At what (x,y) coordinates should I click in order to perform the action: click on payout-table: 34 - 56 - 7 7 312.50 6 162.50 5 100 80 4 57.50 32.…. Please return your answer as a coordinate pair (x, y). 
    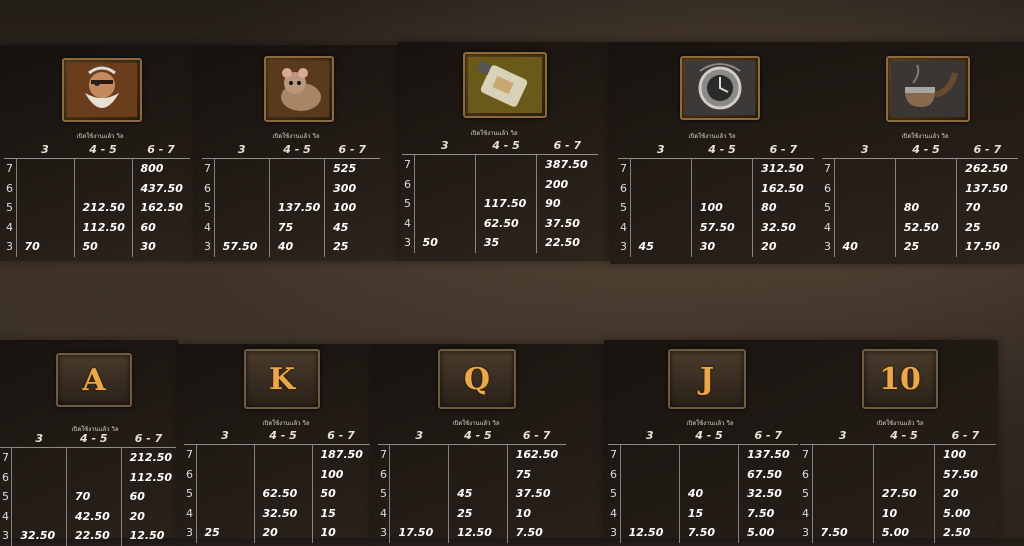
    Looking at the image, I should click on (716, 198).